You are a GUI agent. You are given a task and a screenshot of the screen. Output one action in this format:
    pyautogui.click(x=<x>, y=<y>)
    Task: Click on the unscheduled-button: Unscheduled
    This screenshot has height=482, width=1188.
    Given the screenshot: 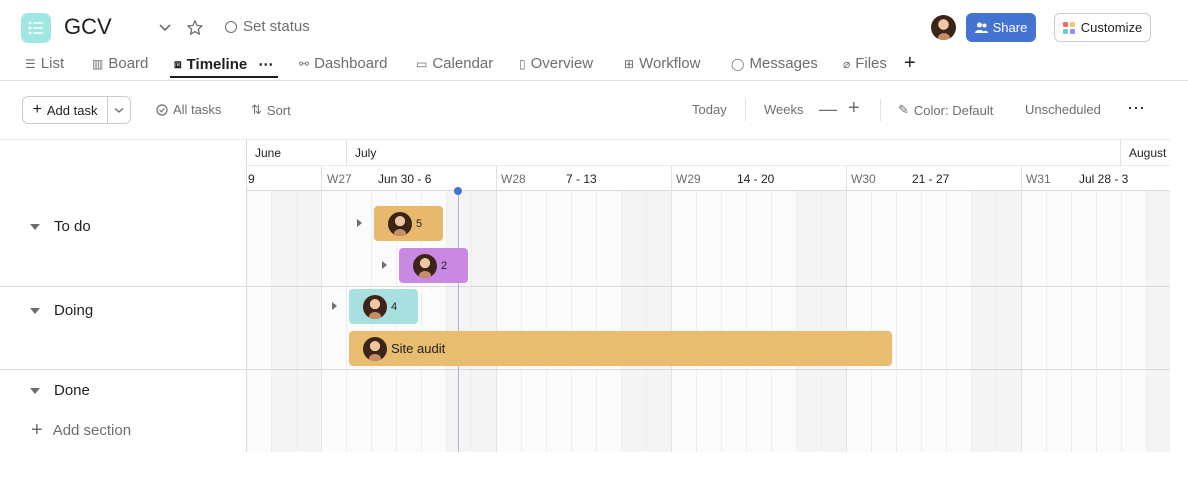 What is the action you would take?
    pyautogui.click(x=1063, y=109)
    